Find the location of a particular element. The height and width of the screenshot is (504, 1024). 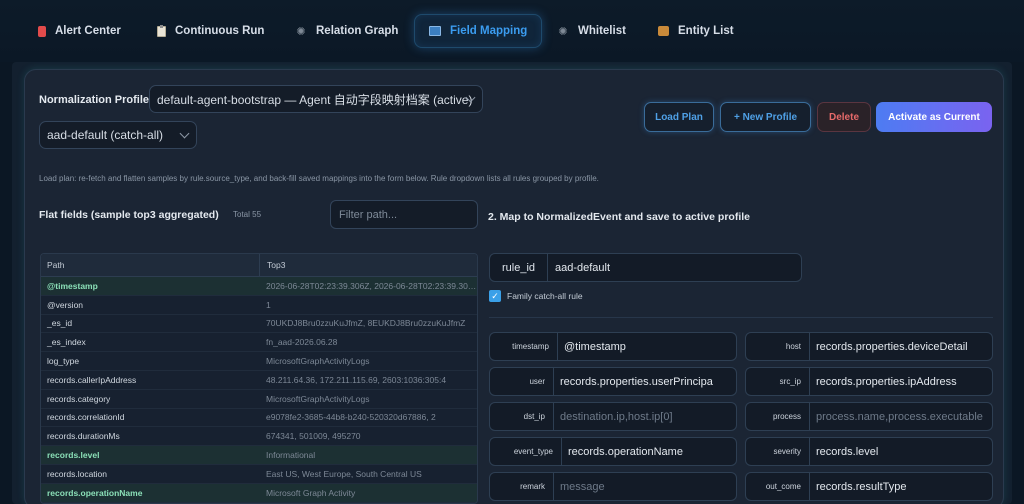

field-value: @timestamp is located at coordinates (595, 346).